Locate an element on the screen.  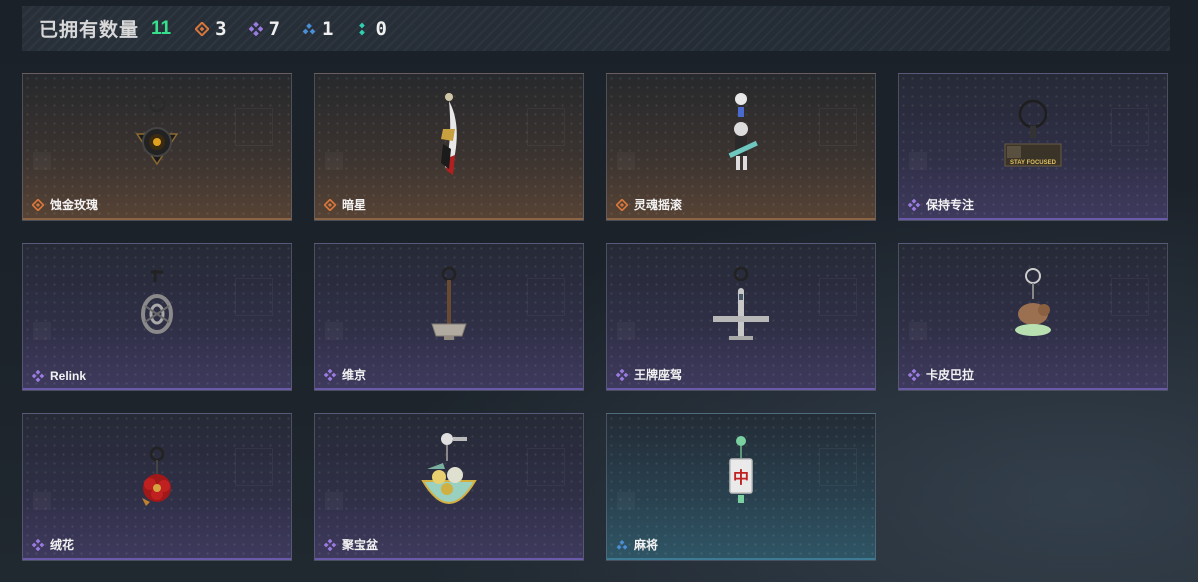
charm-card-viking: 维京 is located at coordinates (449, 317).